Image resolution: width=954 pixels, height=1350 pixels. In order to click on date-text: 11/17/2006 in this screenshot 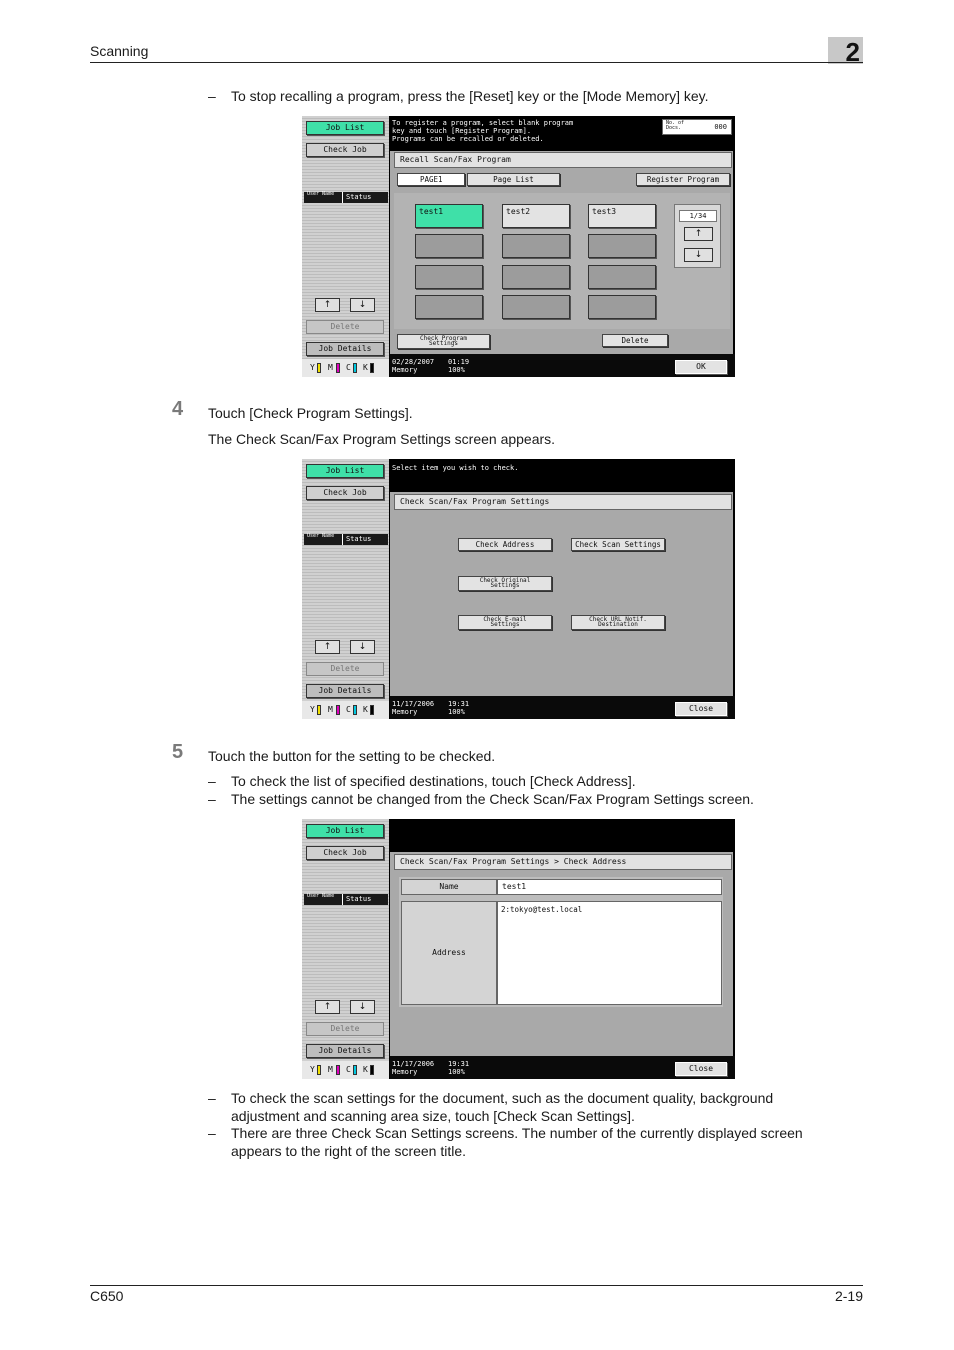, I will do `click(413, 704)`.